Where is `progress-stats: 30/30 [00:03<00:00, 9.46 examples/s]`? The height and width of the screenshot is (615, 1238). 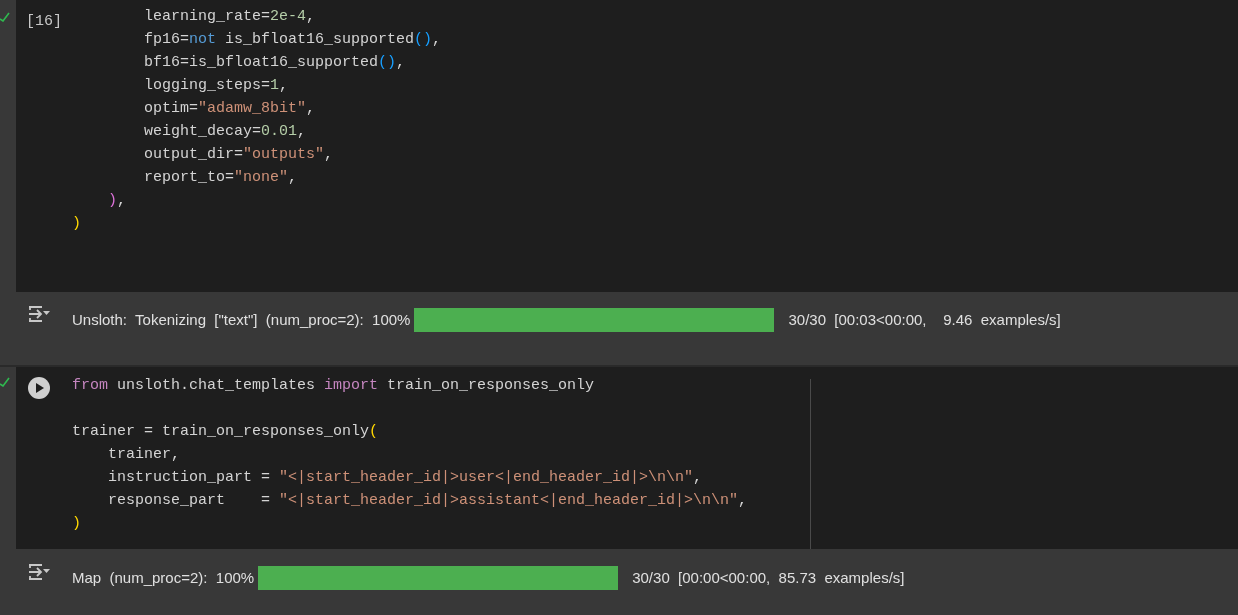 progress-stats: 30/30 [00:03<00:00, 9.46 examples/s] is located at coordinates (924, 320).